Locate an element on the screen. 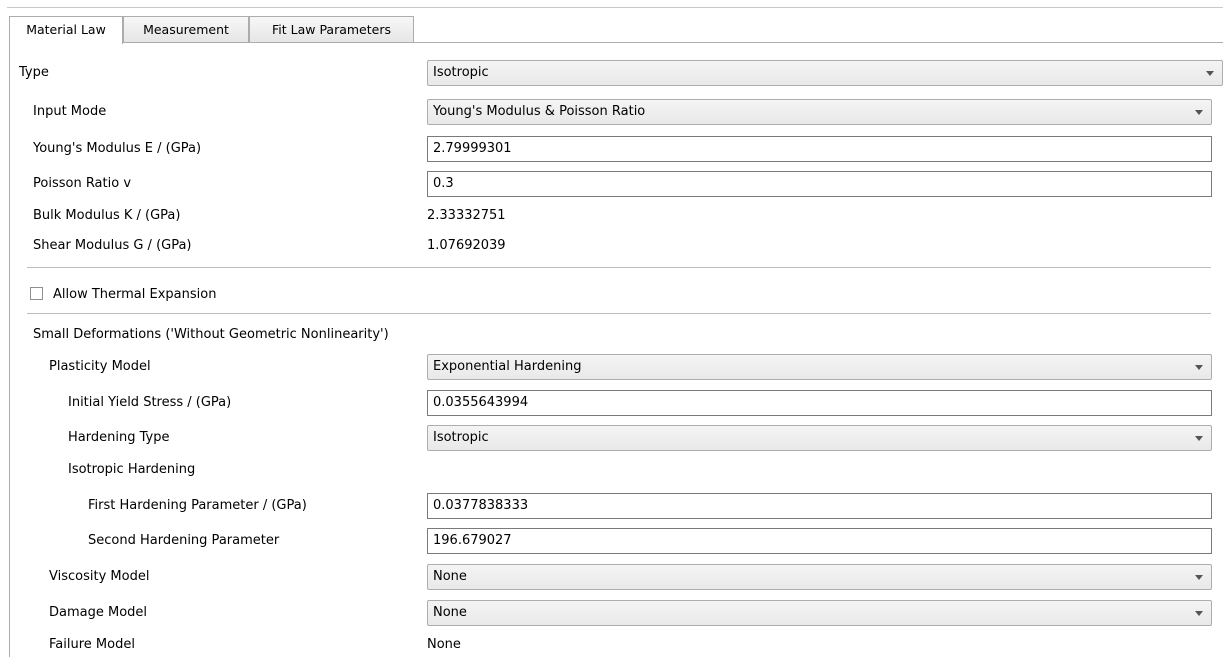  thermal-expansion-checkbox is located at coordinates (36, 293).